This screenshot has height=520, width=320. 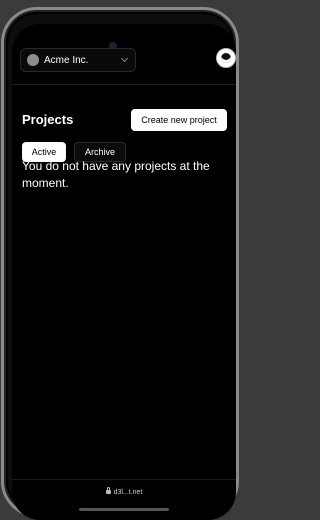 I want to click on org-switcher: Acme Inc., so click(x=78, y=60).